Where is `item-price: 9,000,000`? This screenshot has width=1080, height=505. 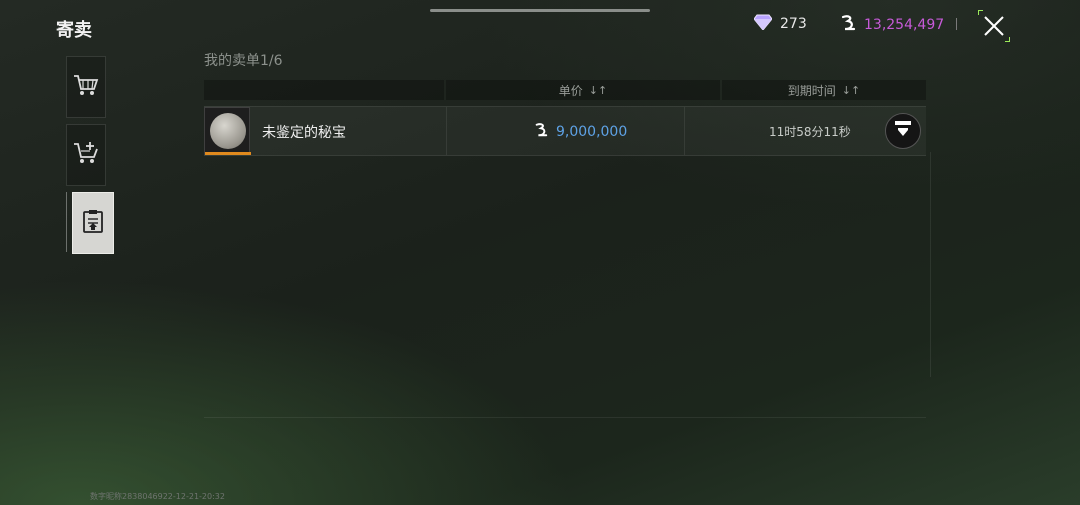 item-price: 9,000,000 is located at coordinates (580, 132).